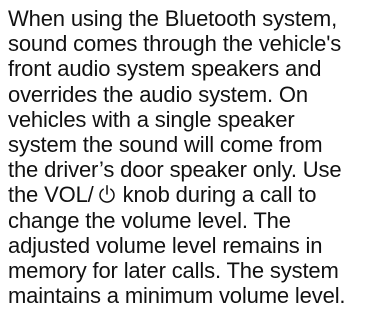 This screenshot has height=328, width=388. I want to click on text-line: When using the Bluetooth system,, so click(173, 18).